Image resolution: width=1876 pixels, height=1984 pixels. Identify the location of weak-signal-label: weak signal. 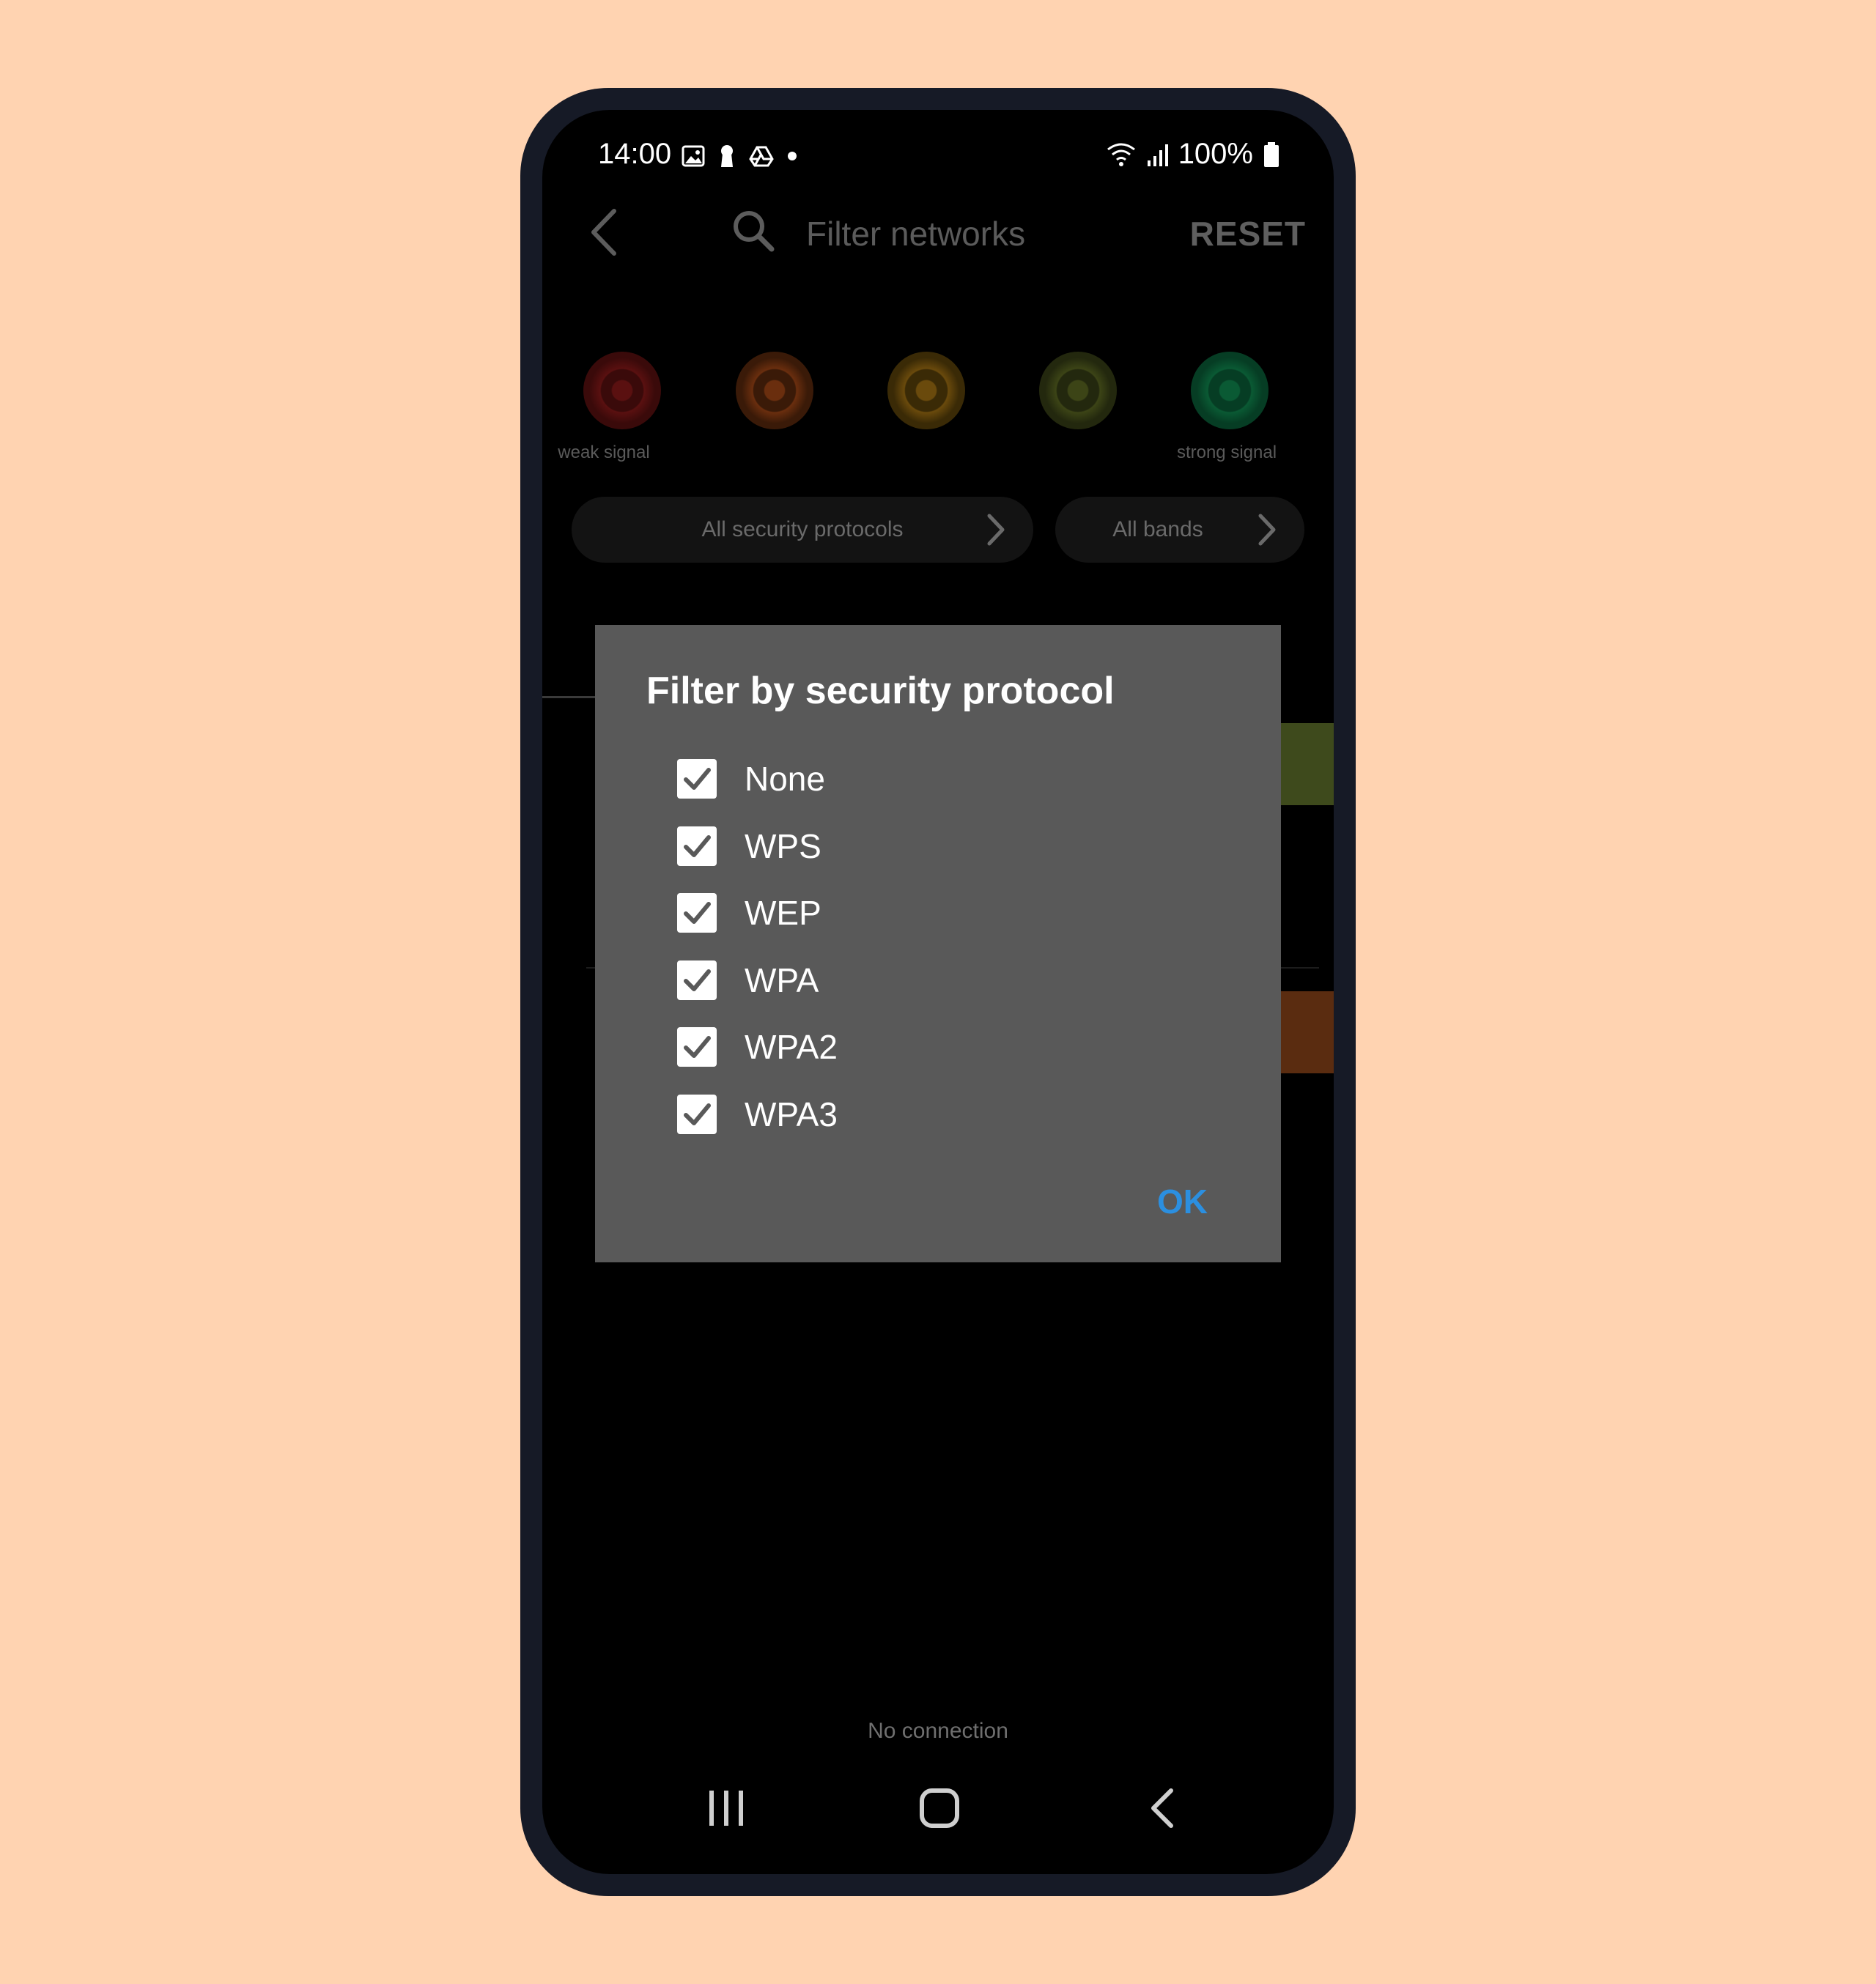
(604, 453).